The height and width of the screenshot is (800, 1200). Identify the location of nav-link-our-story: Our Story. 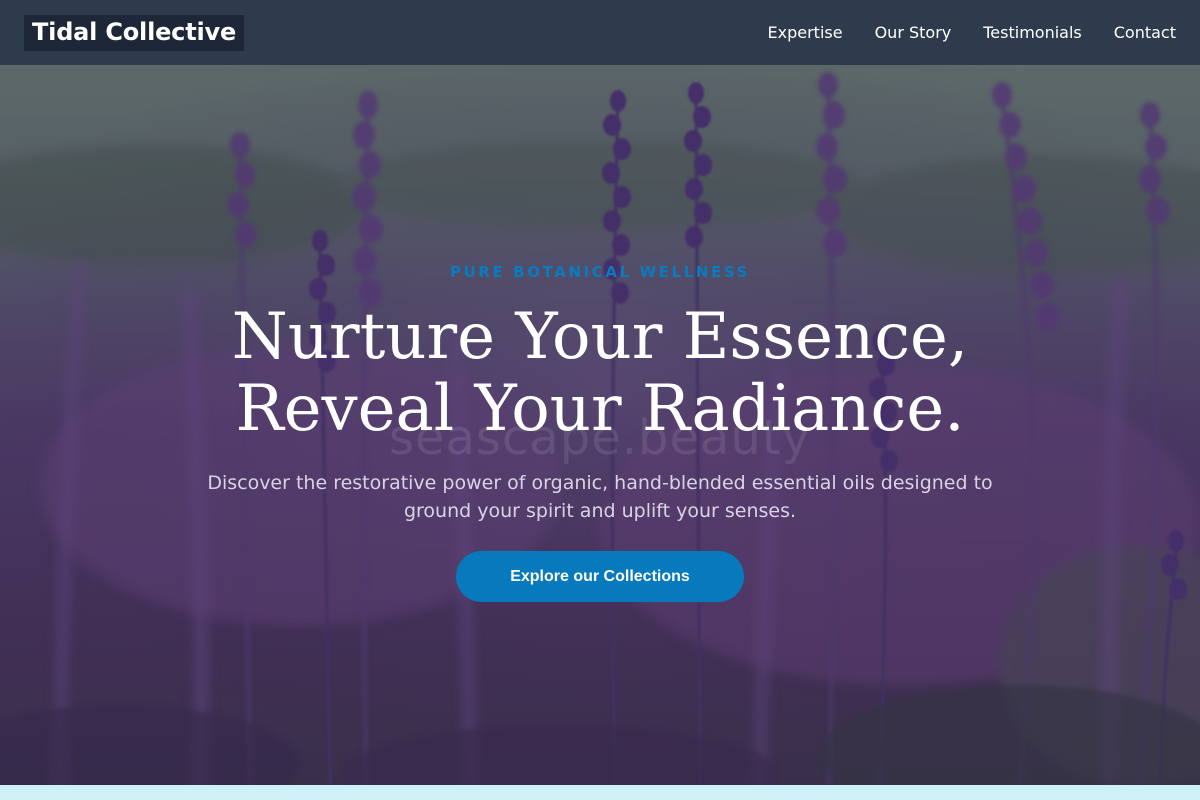
(913, 33).